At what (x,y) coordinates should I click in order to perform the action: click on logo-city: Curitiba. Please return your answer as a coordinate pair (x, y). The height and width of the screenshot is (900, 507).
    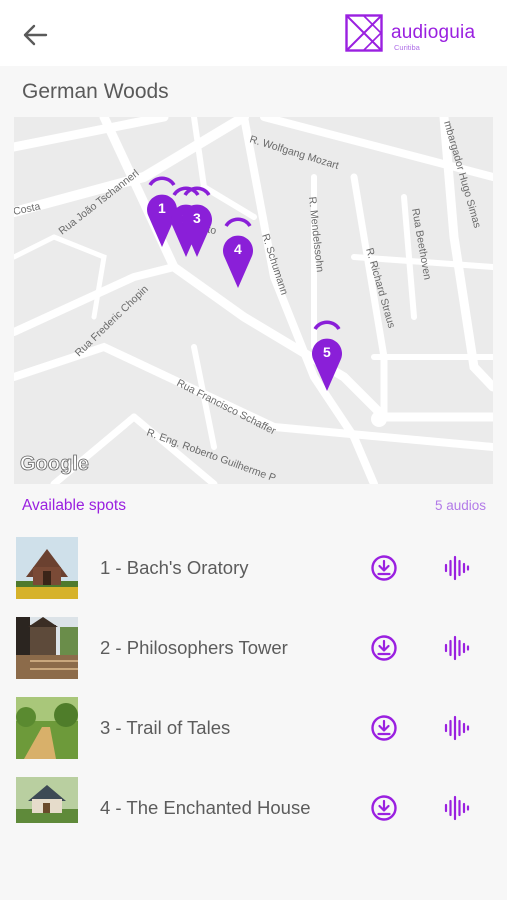
    Looking at the image, I should click on (407, 47).